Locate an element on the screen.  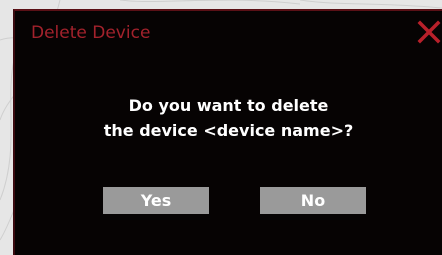
message-line-1: Do you want to delete is located at coordinates (228, 105).